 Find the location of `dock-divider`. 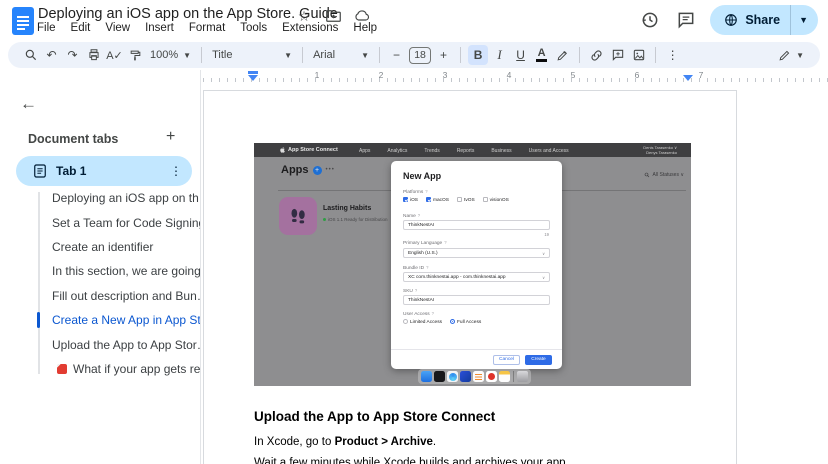

dock-divider is located at coordinates (513, 376).